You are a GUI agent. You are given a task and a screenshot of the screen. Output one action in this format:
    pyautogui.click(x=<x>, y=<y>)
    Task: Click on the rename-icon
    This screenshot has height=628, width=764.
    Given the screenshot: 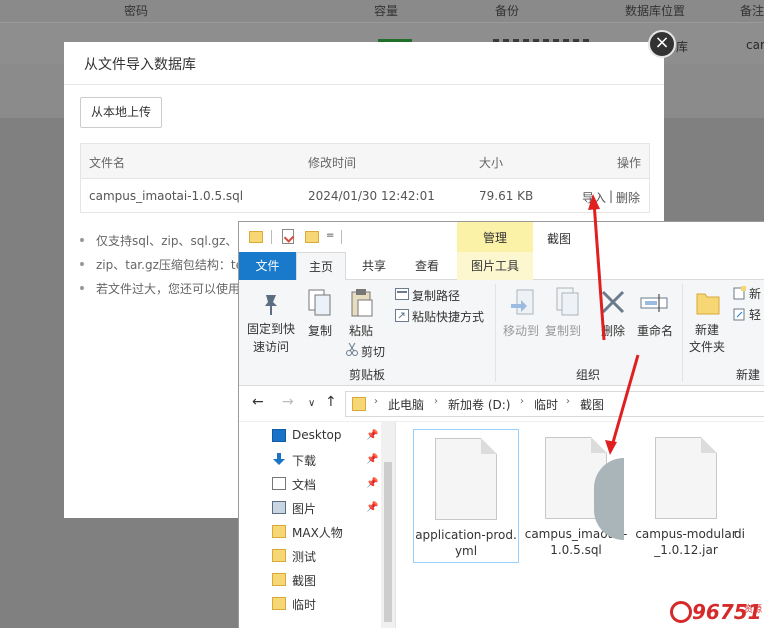 What is the action you would take?
    pyautogui.click(x=654, y=303)
    